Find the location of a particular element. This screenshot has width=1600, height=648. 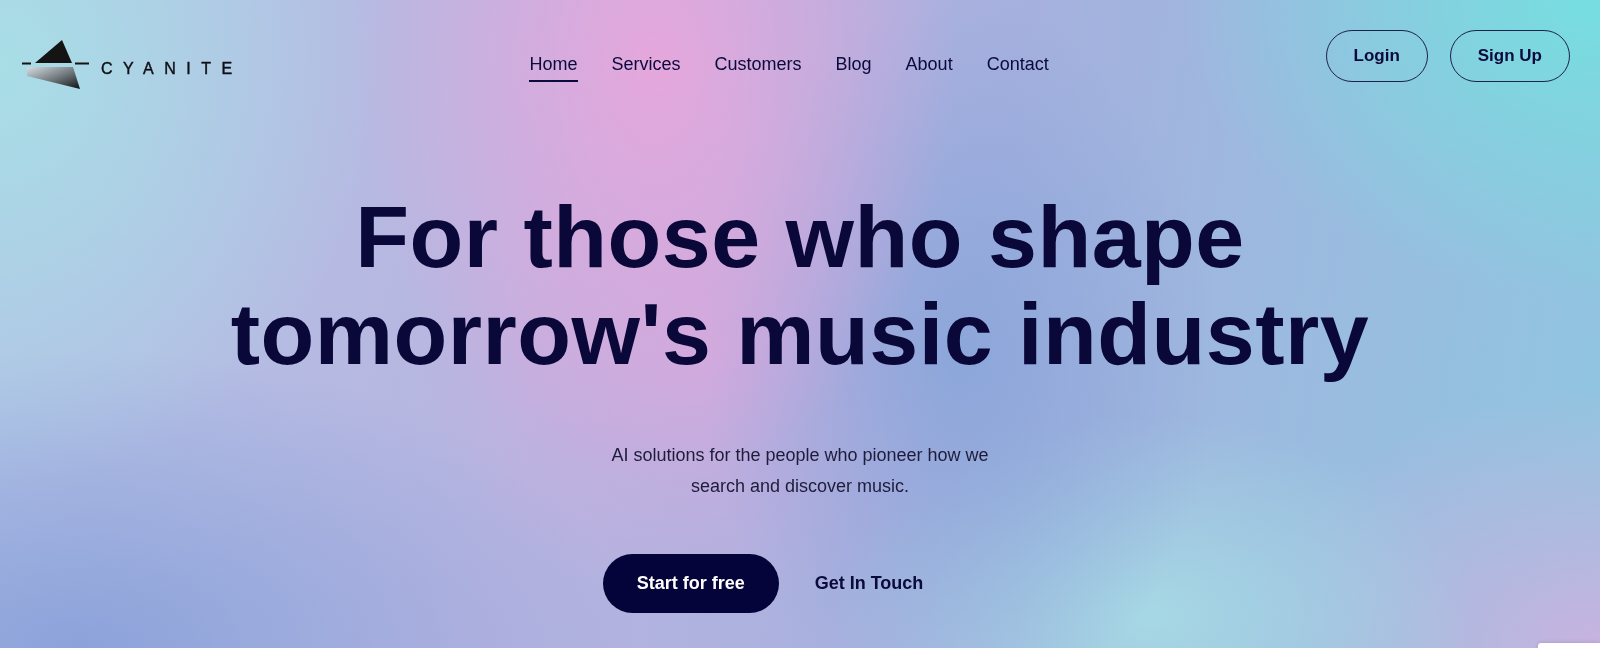

logo-wordmark: CYANITE is located at coordinates (172, 68).